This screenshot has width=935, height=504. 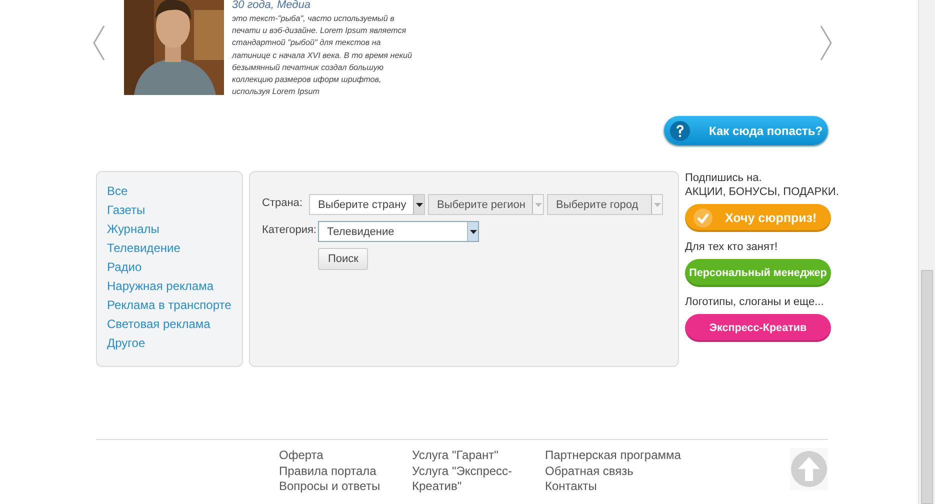 I want to click on scrollbar-thumb, so click(x=927, y=387).